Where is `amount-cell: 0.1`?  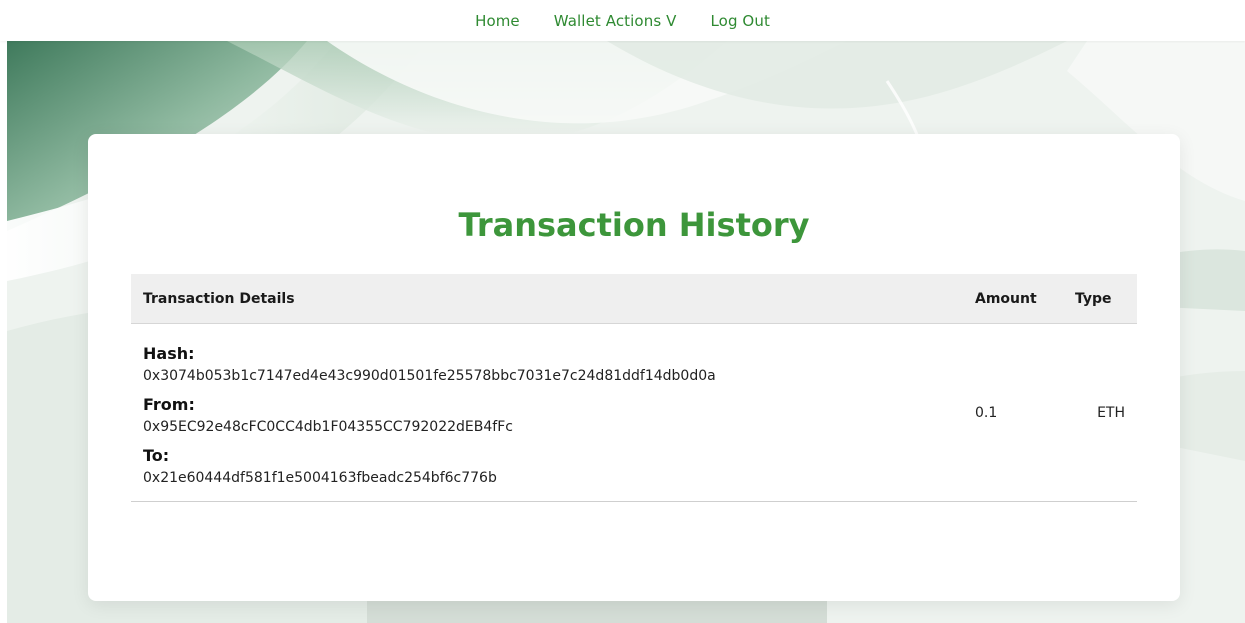 amount-cell: 0.1 is located at coordinates (1013, 412).